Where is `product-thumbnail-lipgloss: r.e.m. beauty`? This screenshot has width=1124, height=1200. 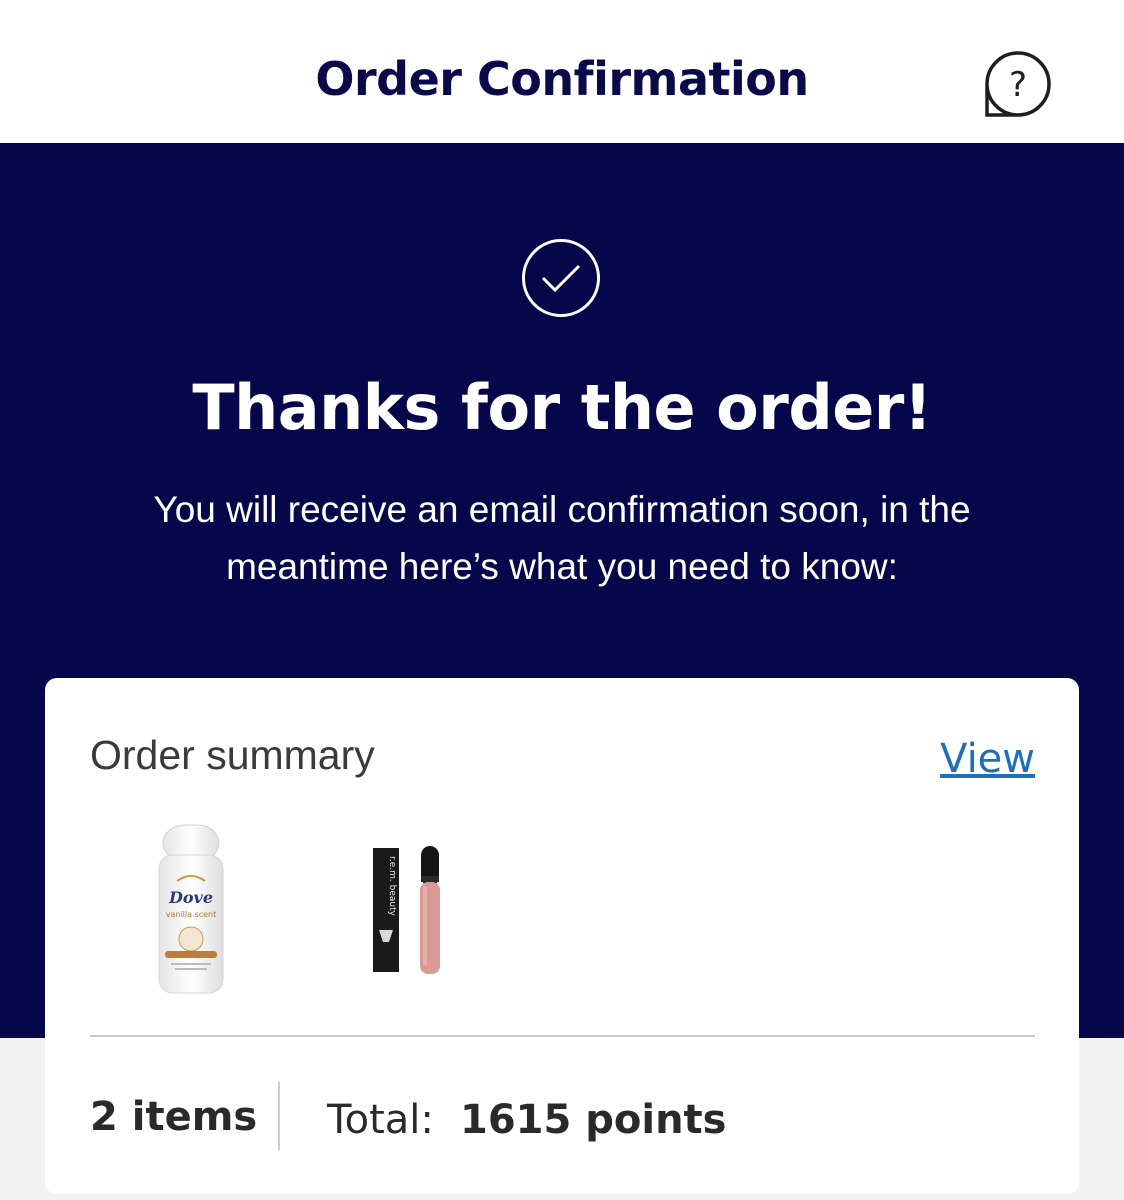 product-thumbnail-lipgloss: r.e.m. beauty is located at coordinates (407, 911).